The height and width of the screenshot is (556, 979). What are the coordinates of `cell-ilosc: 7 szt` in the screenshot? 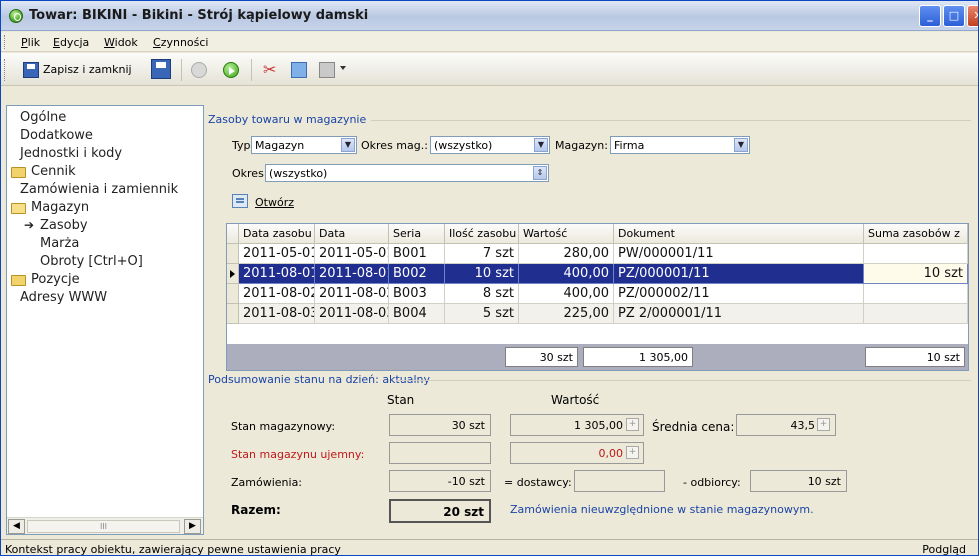 It's located at (482, 254).